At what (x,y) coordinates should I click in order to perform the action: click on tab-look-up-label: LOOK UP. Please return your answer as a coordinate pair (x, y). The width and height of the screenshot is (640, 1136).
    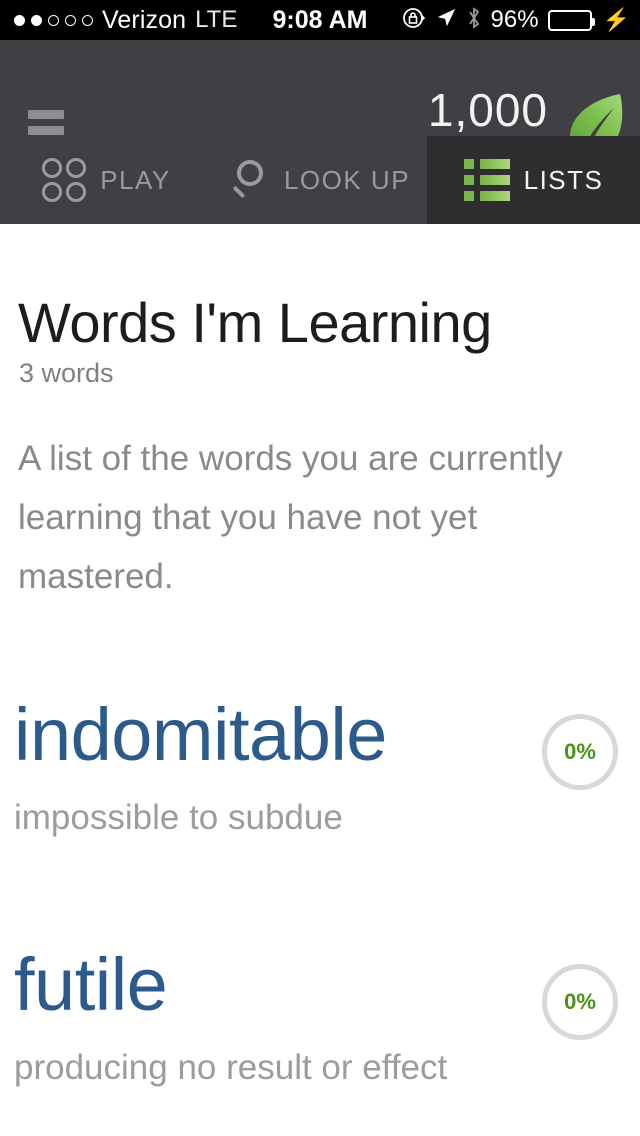
    Looking at the image, I should click on (347, 179).